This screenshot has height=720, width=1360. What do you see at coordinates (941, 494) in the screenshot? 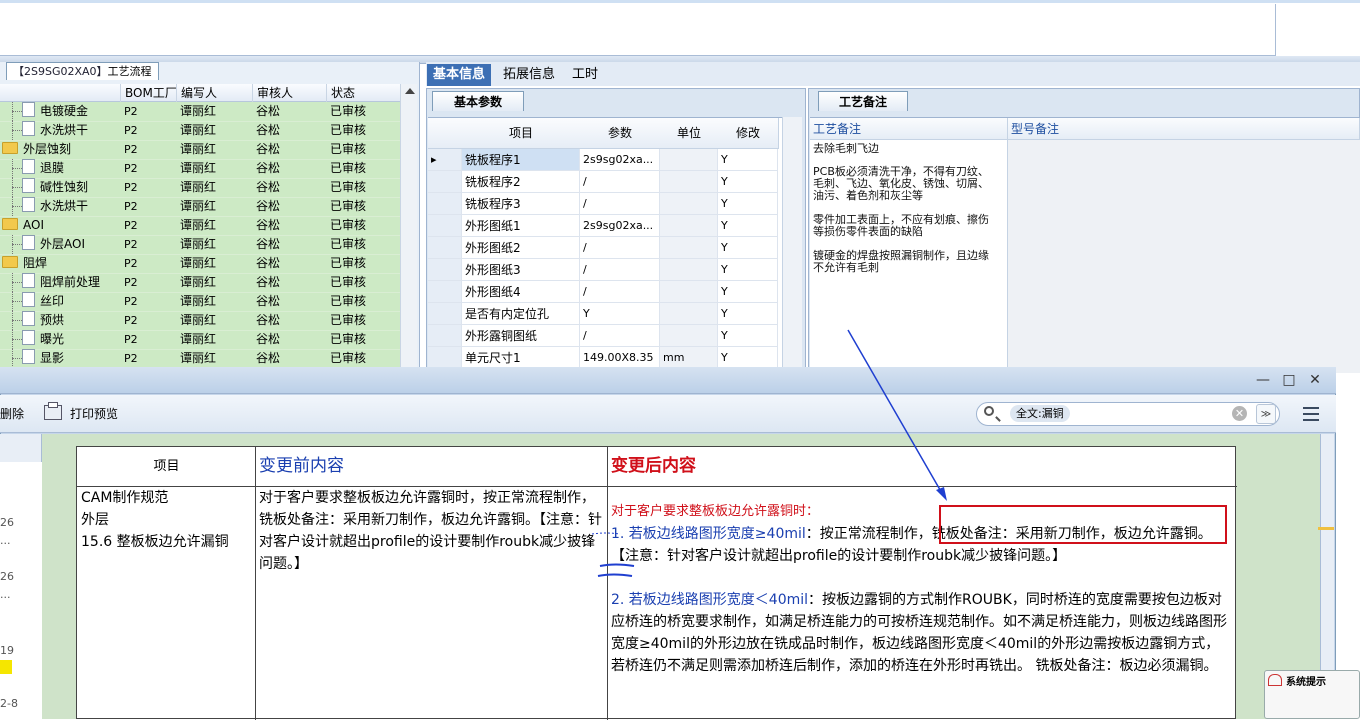
I see `annotation-arrow-head` at bounding box center [941, 494].